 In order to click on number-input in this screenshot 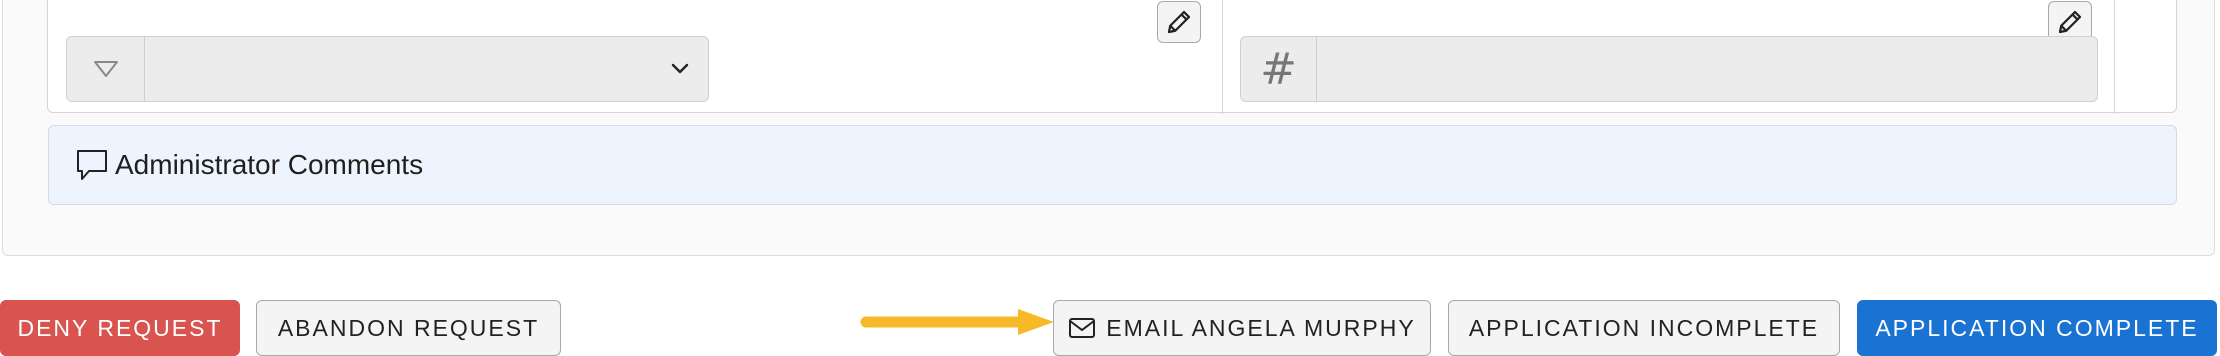, I will do `click(1707, 69)`.